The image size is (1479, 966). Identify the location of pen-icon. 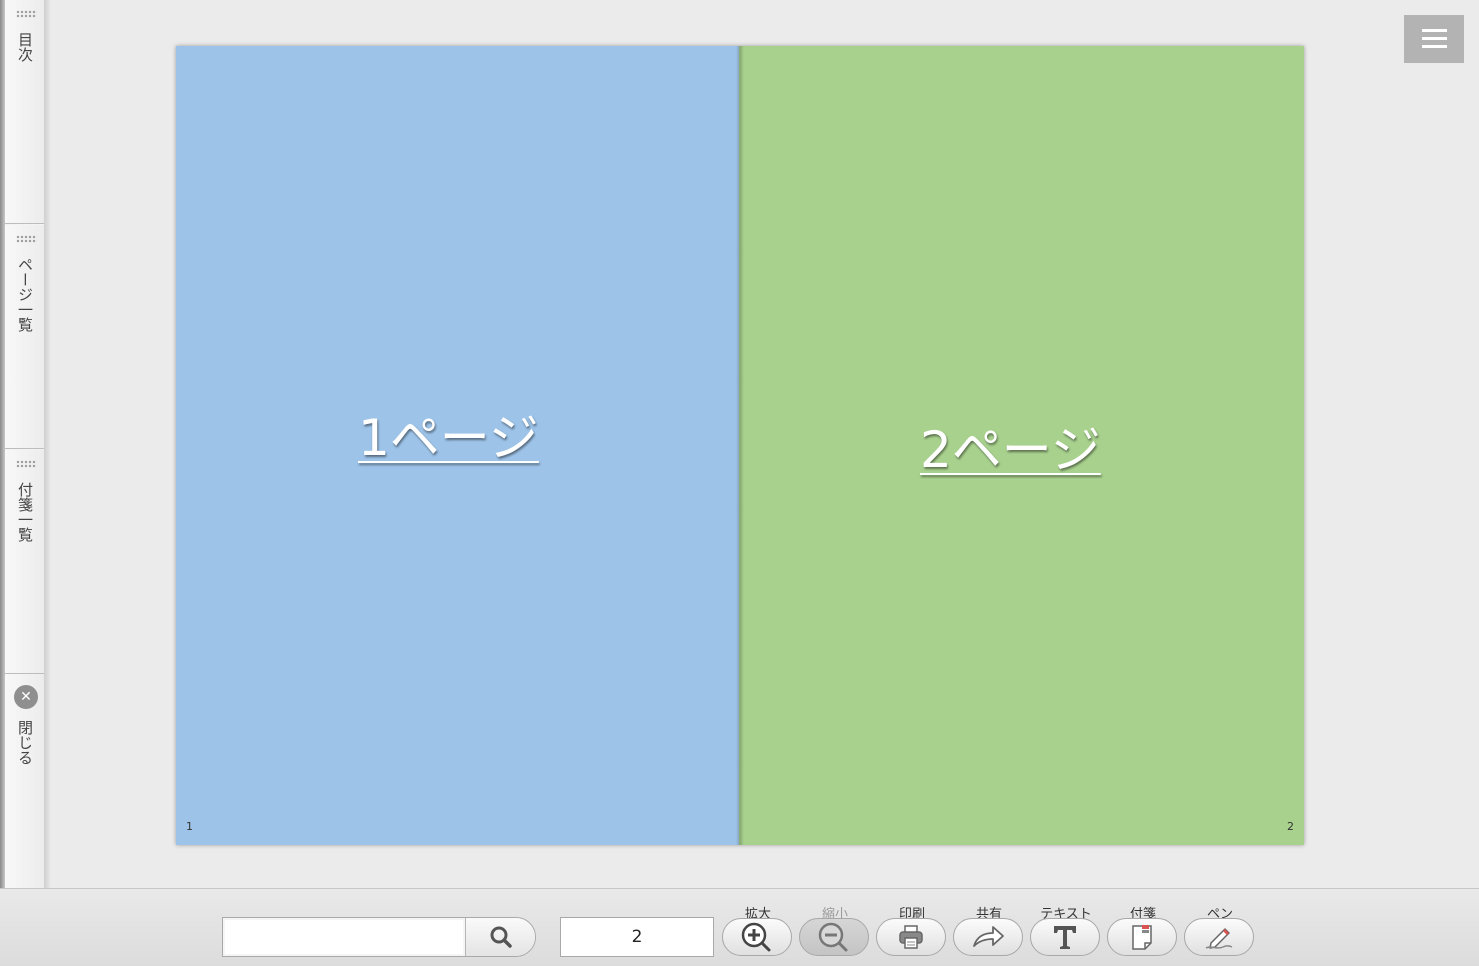
(1219, 938).